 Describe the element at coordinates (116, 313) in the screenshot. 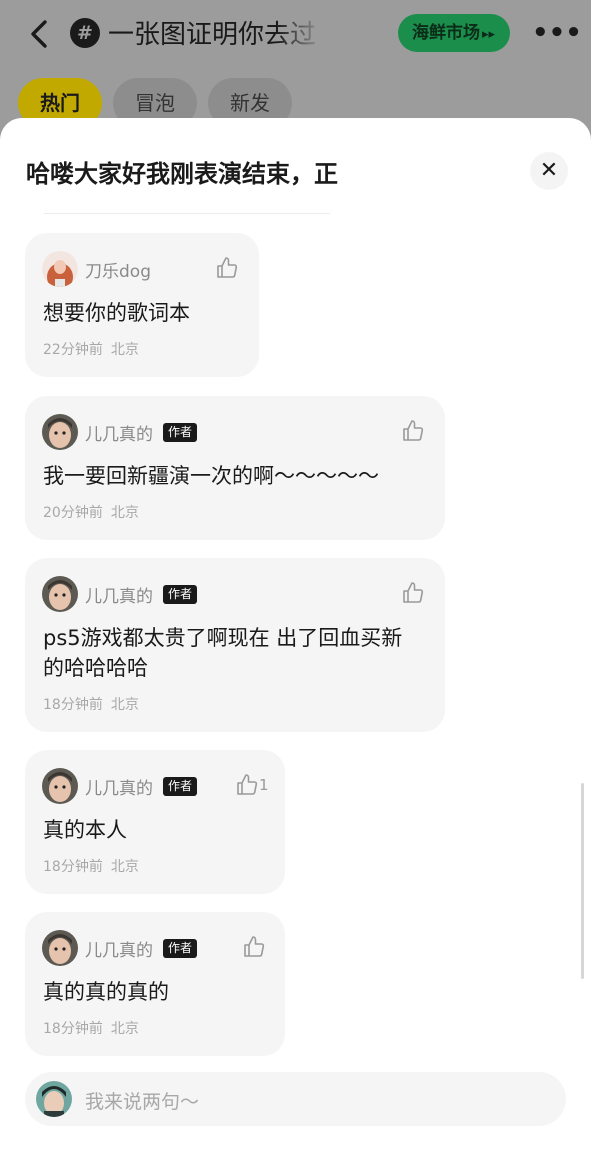

I see `comment-text: 想要你的歌词本` at that location.